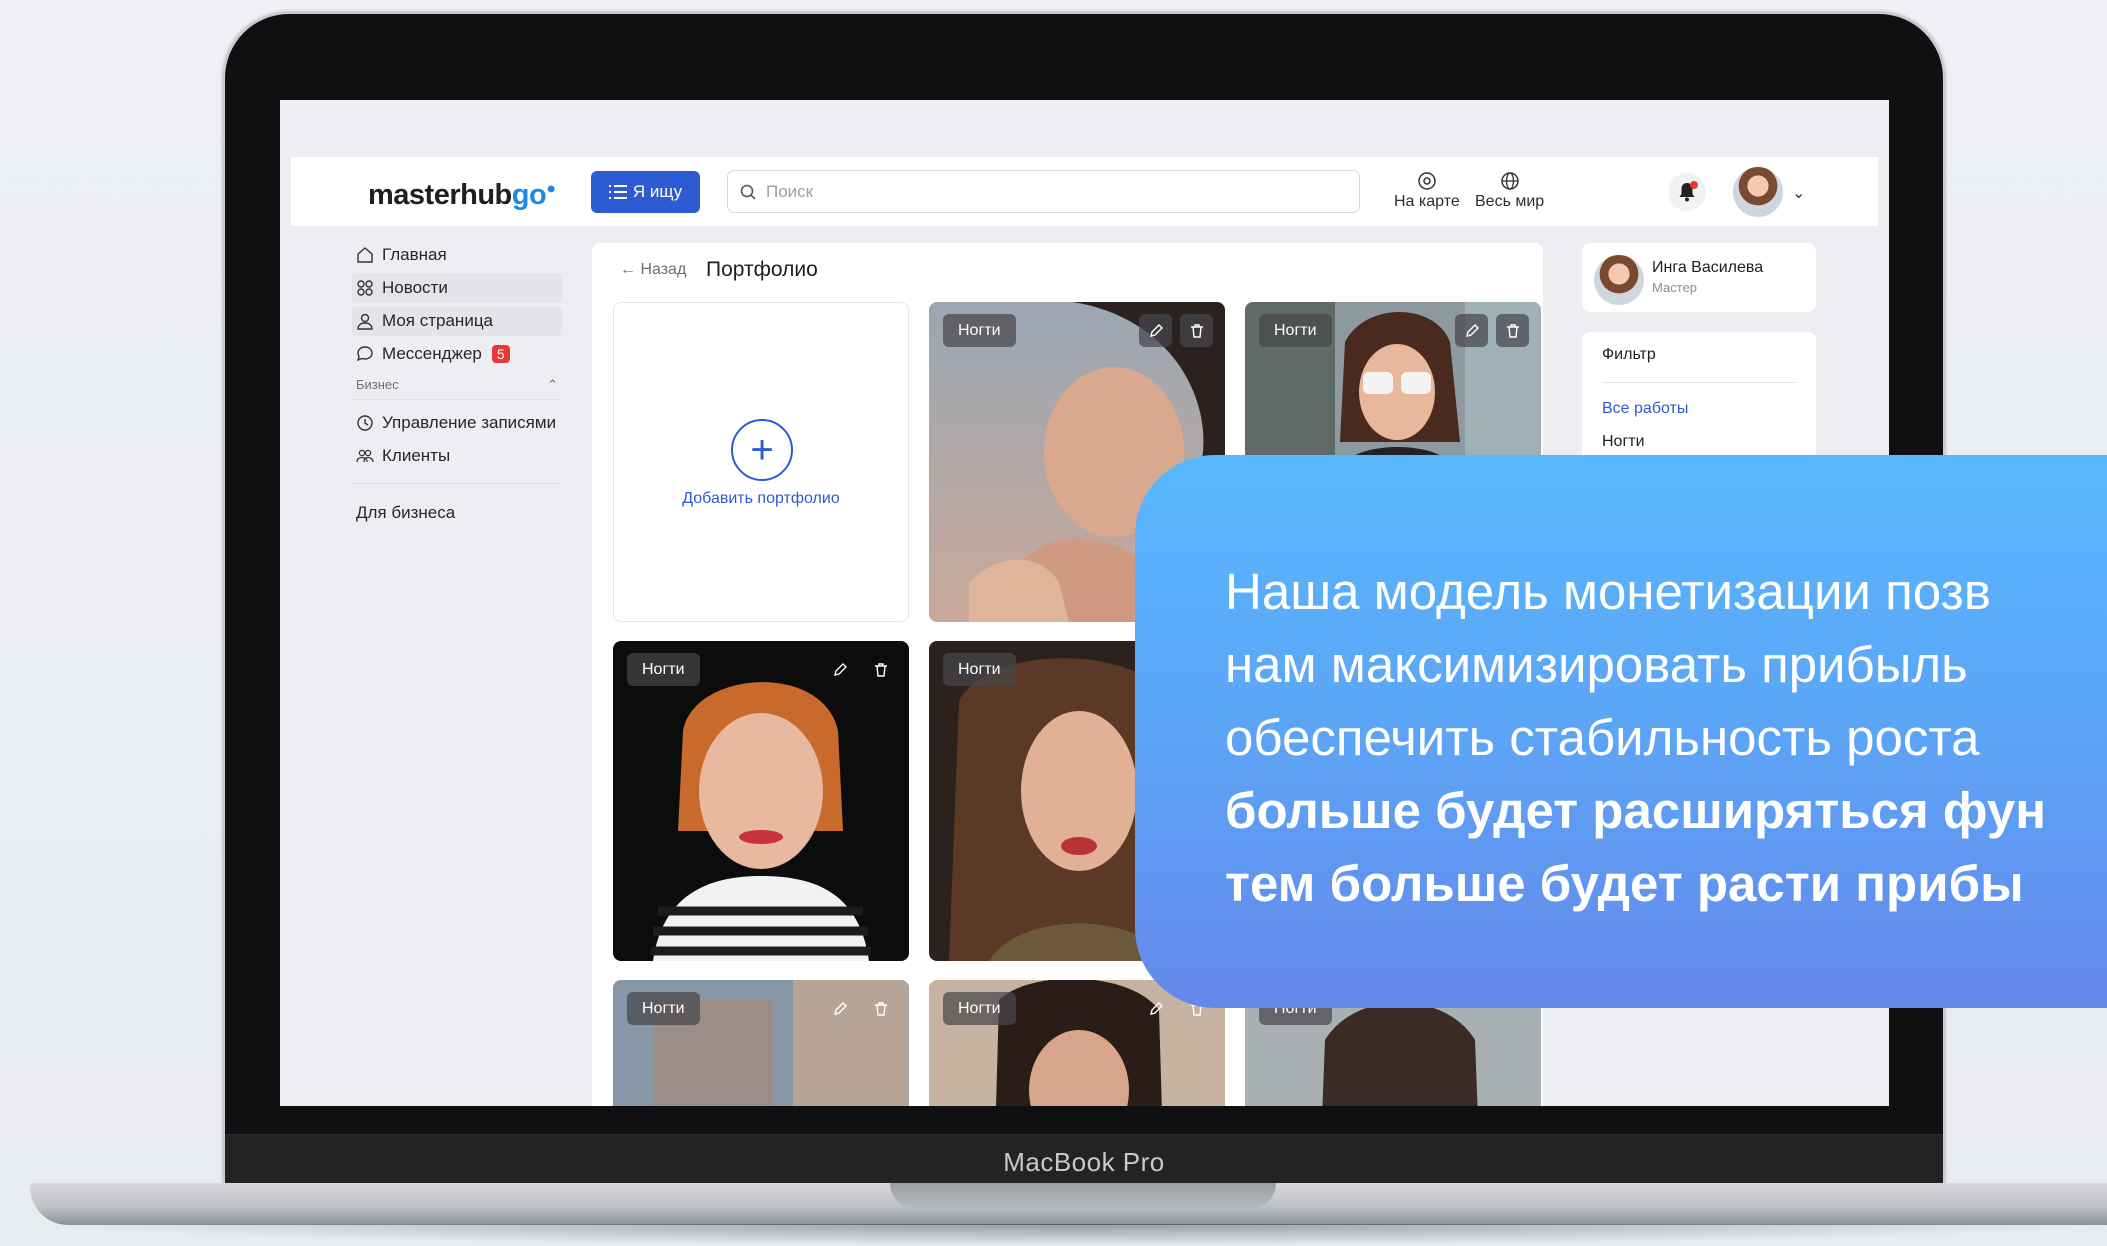  What do you see at coordinates (1687, 192) in the screenshot?
I see `notifications-button` at bounding box center [1687, 192].